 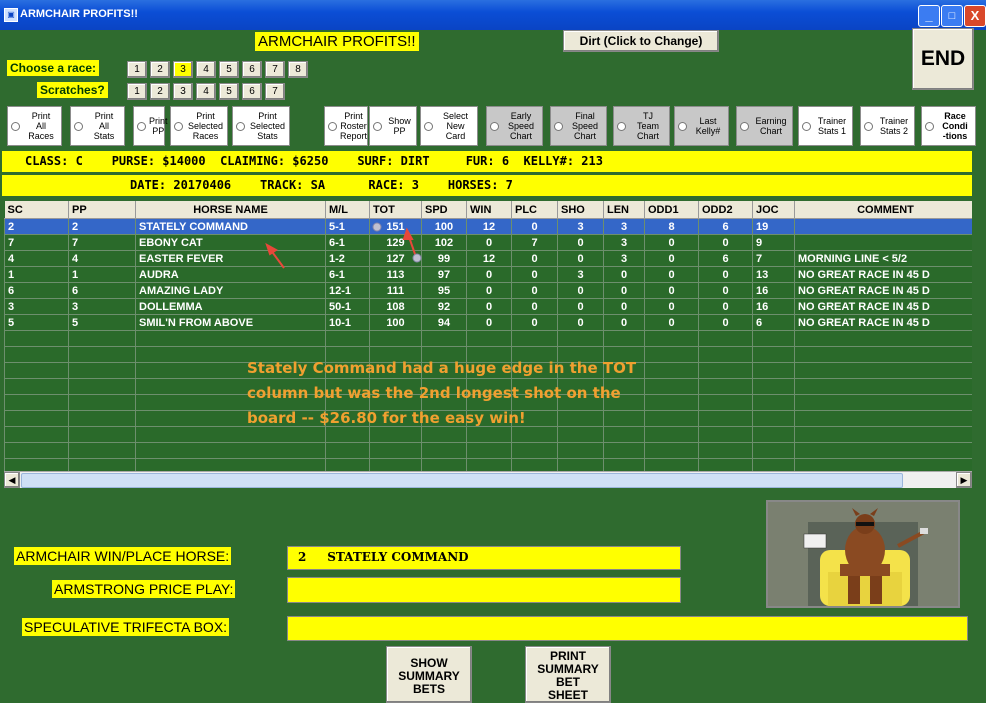 I want to click on show-summary-bets-button: SHOW SUMMARY BETS, so click(x=429, y=674).